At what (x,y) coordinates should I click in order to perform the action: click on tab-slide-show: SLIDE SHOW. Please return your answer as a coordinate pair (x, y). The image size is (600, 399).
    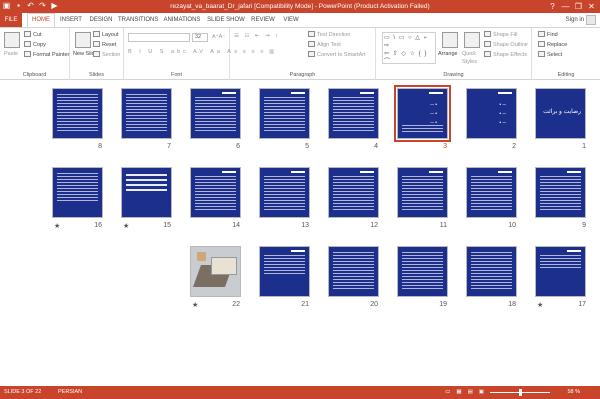
    Looking at the image, I should click on (226, 20).